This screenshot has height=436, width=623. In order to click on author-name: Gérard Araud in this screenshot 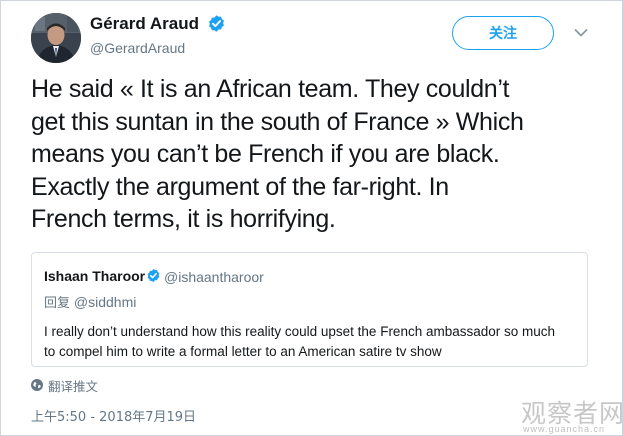, I will do `click(144, 24)`.